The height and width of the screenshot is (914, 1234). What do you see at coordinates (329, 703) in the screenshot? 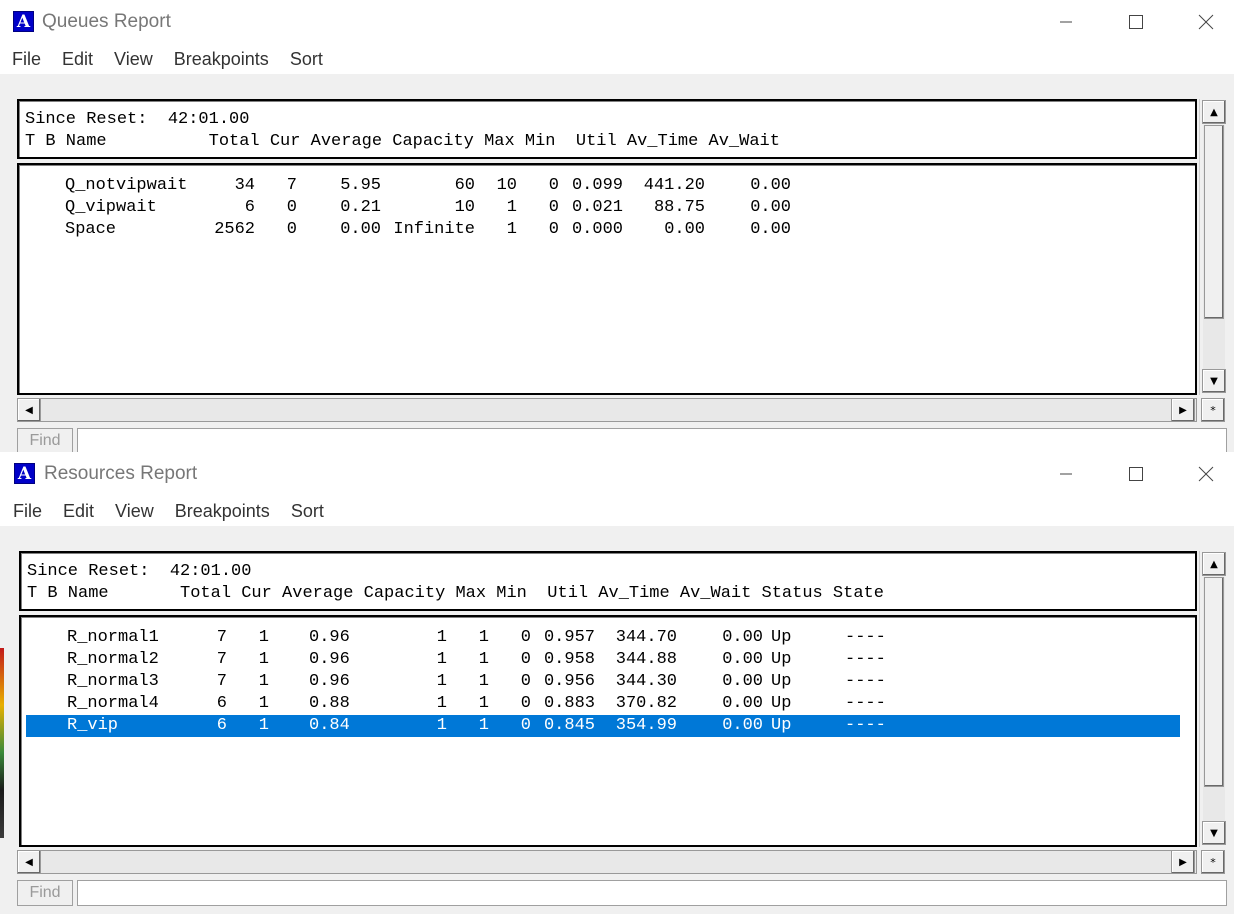
I see `cell-average: 0.88` at bounding box center [329, 703].